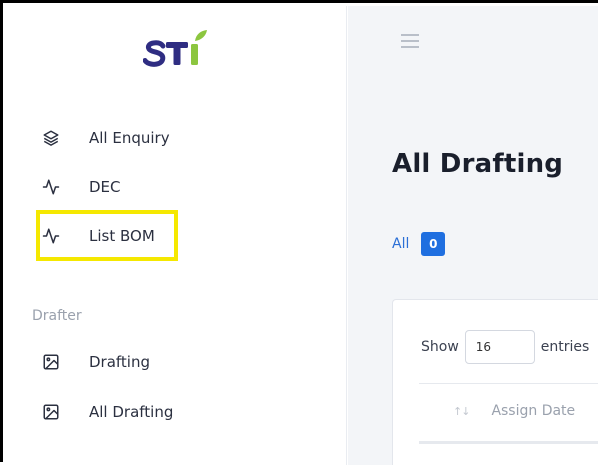 Image resolution: width=598 pixels, height=465 pixels. Describe the element at coordinates (105, 187) in the screenshot. I see `sidebar-item-label: DEC` at that location.